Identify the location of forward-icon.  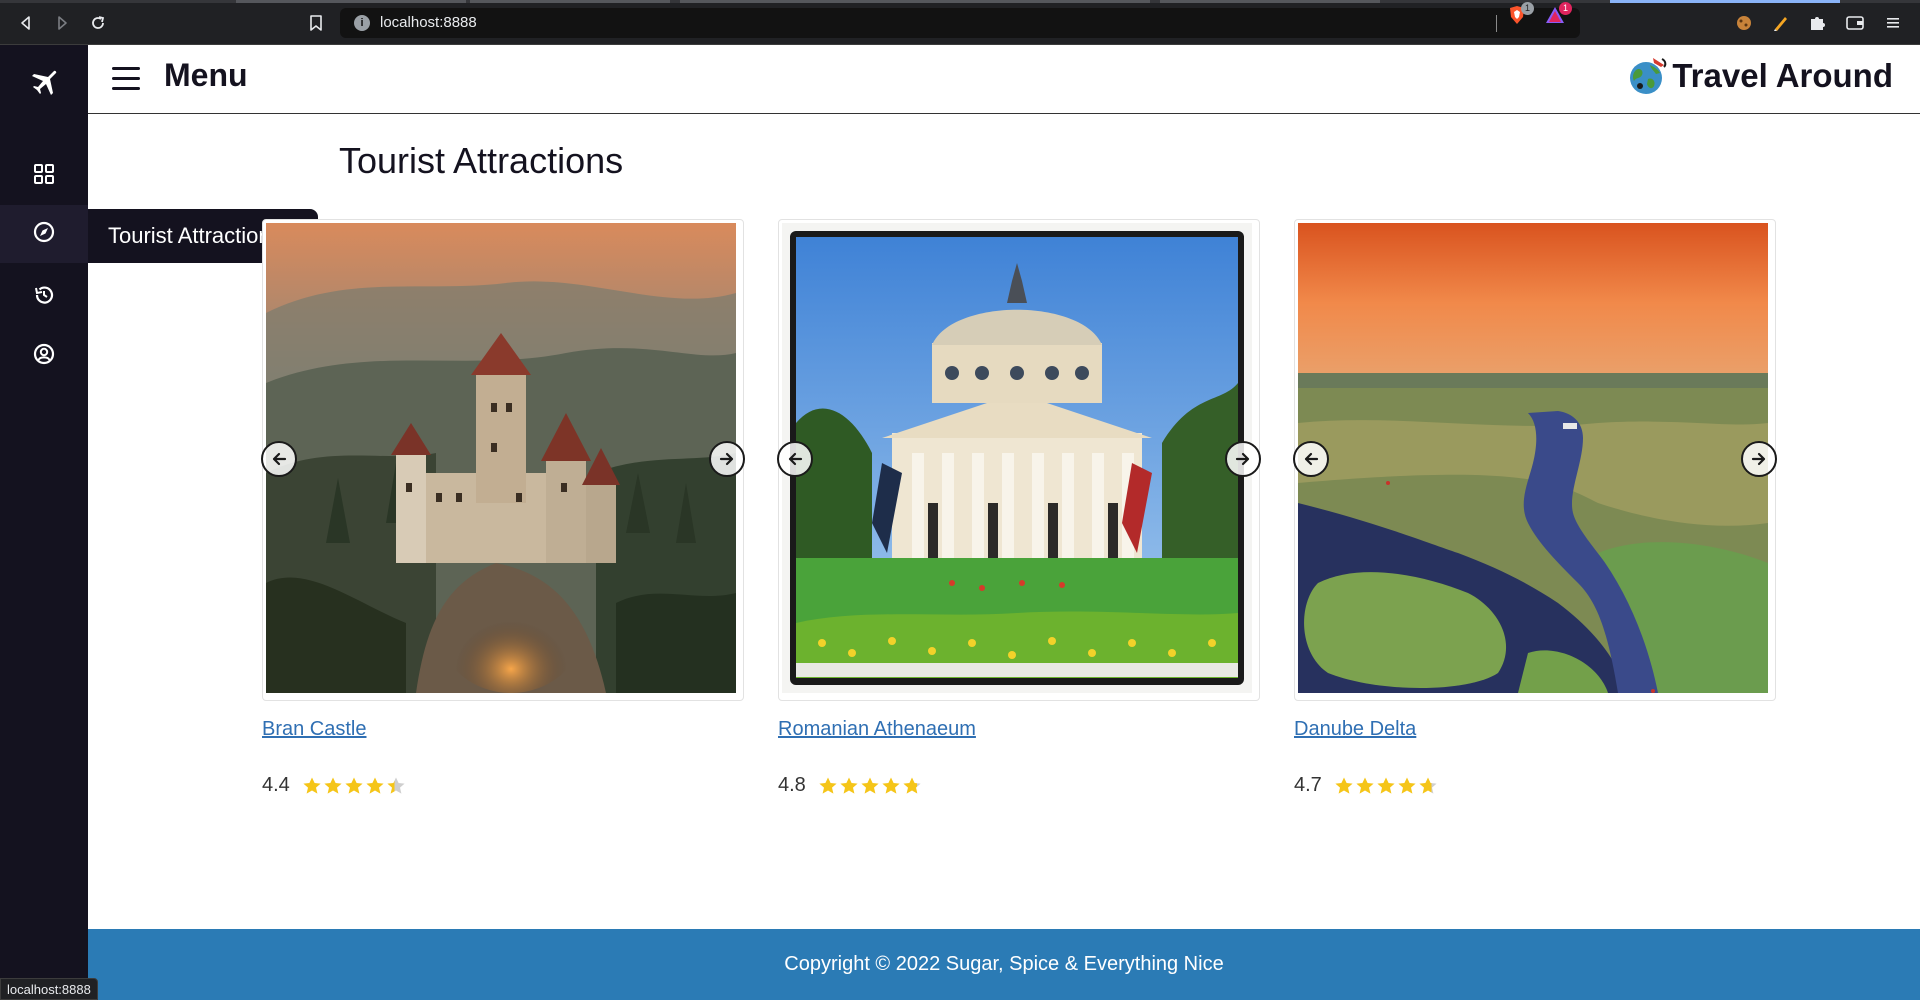
(62, 23).